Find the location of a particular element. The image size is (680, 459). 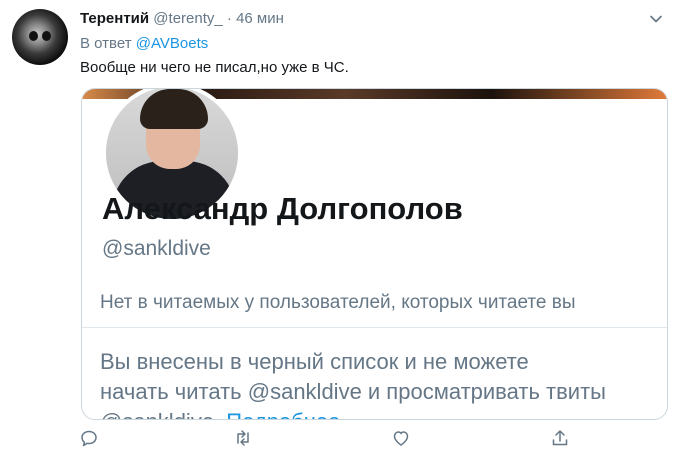

reply-mention-link: @AVBoets is located at coordinates (172, 43).